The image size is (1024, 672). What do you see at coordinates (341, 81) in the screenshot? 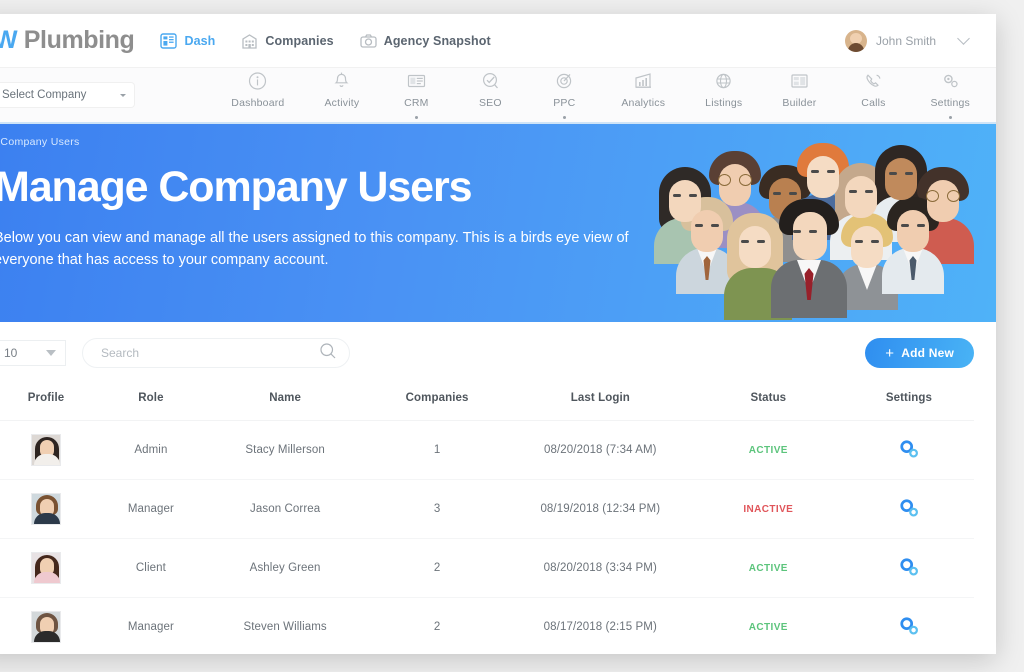
I see `bell-icon` at bounding box center [341, 81].